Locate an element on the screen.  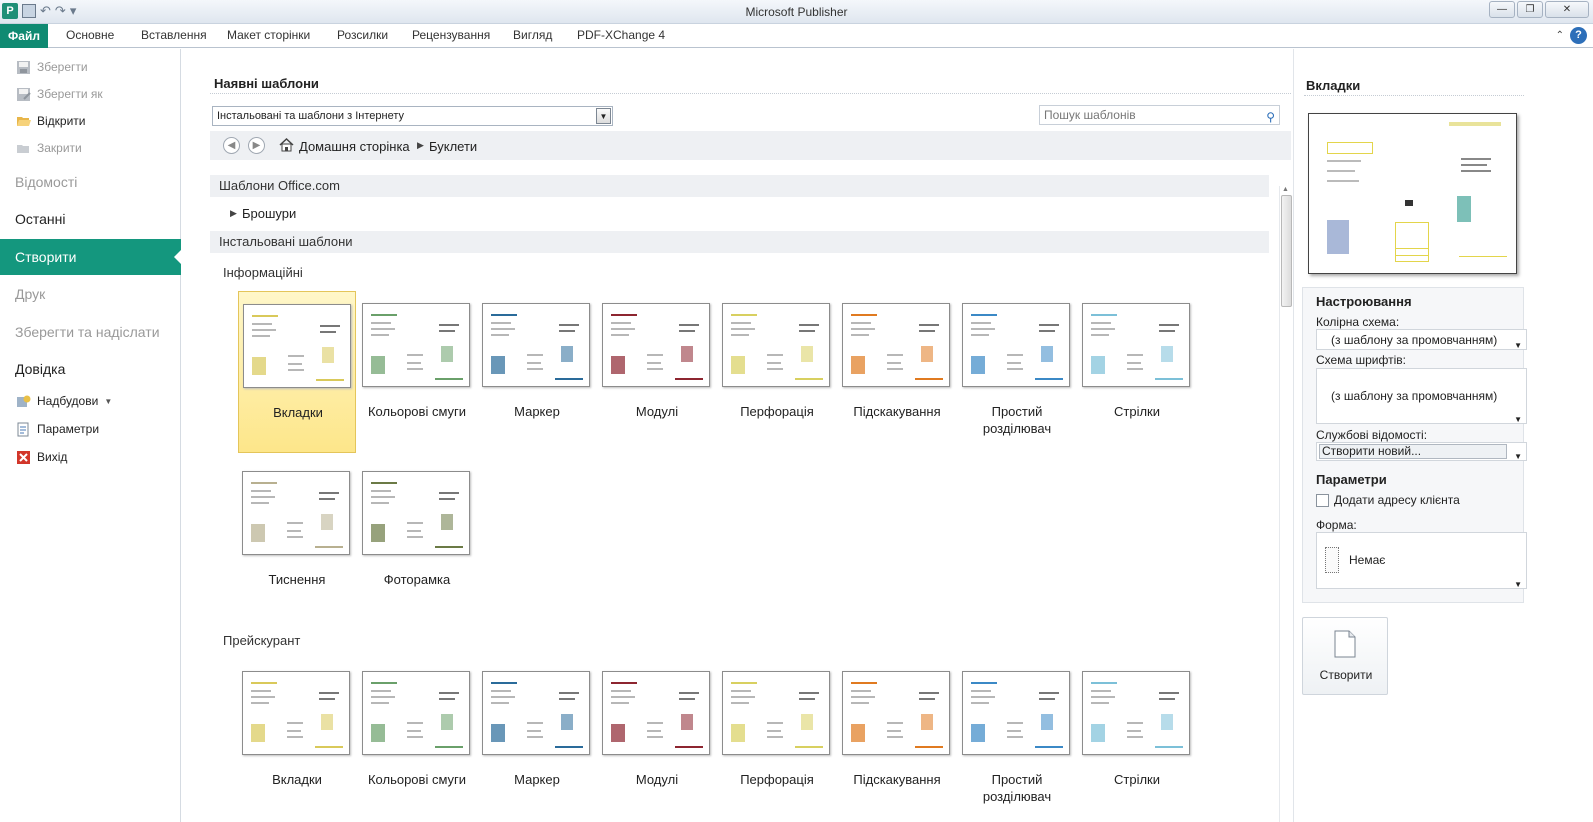
back-button: ◀ is located at coordinates (231, 145).